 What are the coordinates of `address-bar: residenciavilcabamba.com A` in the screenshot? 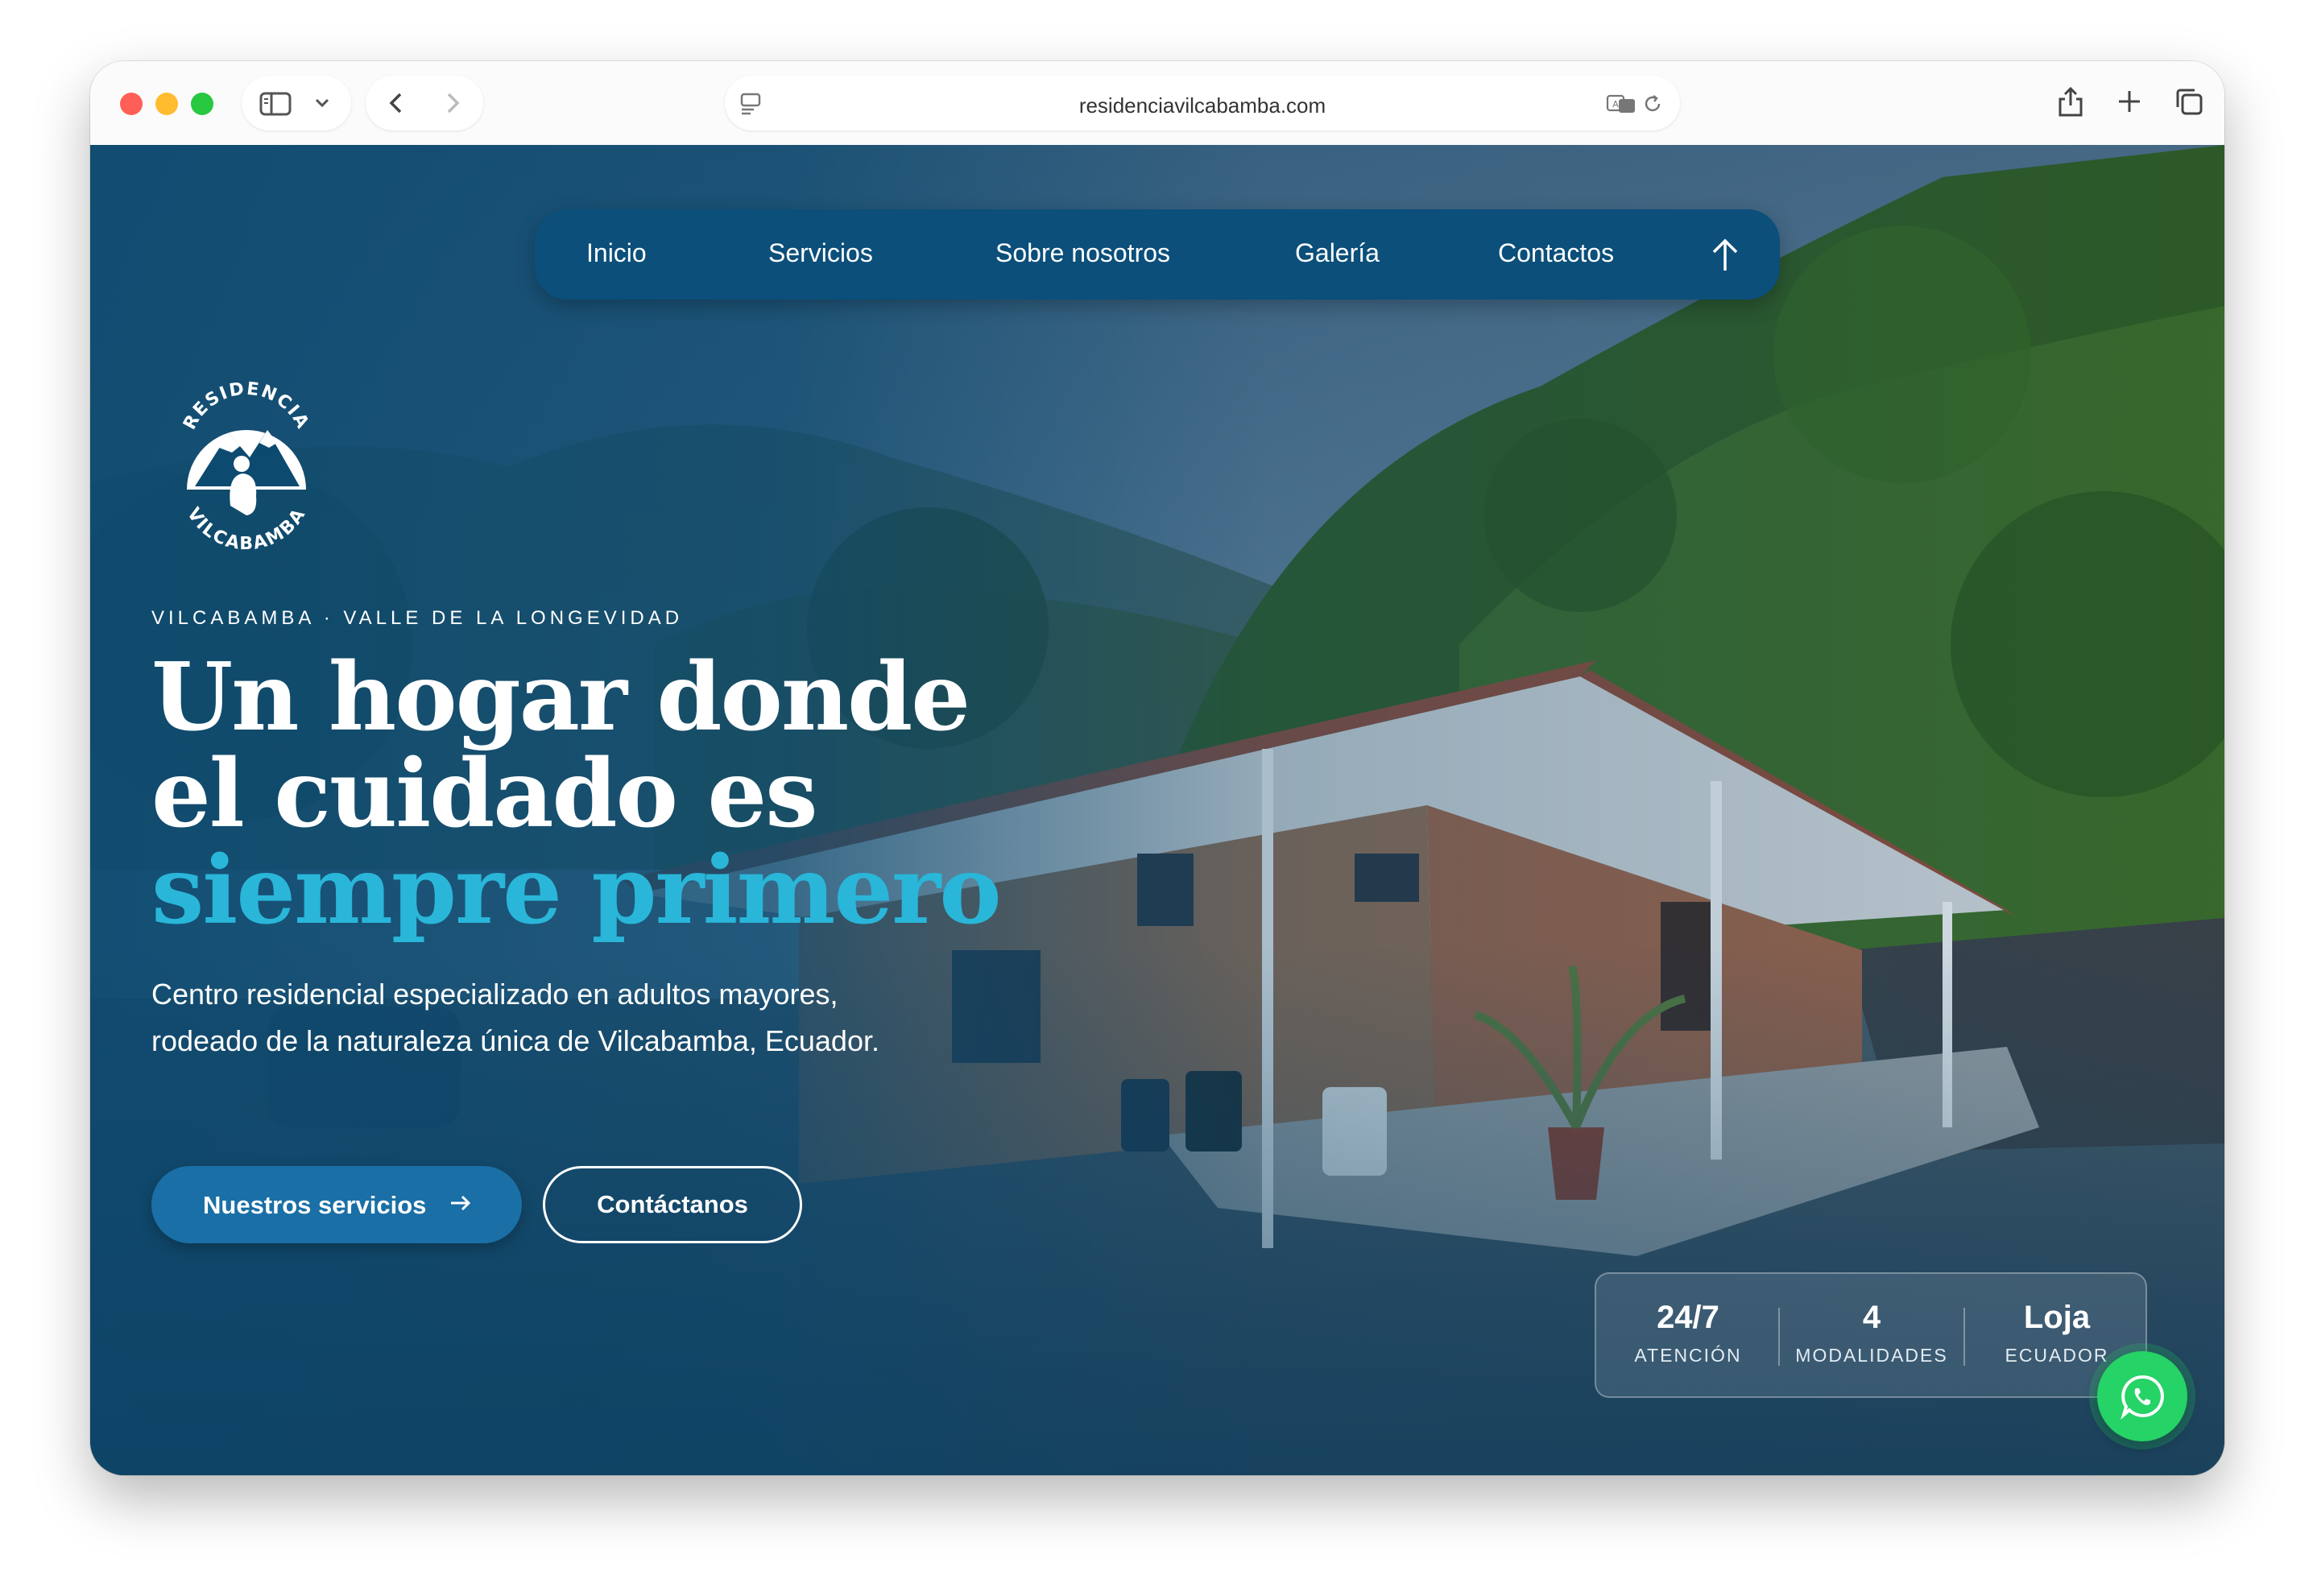 It's located at (1203, 103).